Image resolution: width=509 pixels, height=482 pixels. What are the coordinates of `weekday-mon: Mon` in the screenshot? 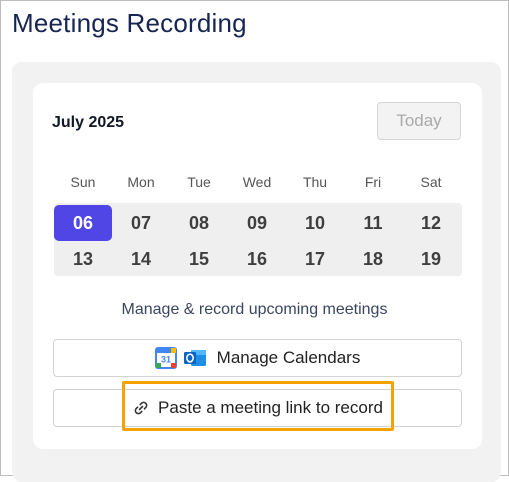 It's located at (141, 182).